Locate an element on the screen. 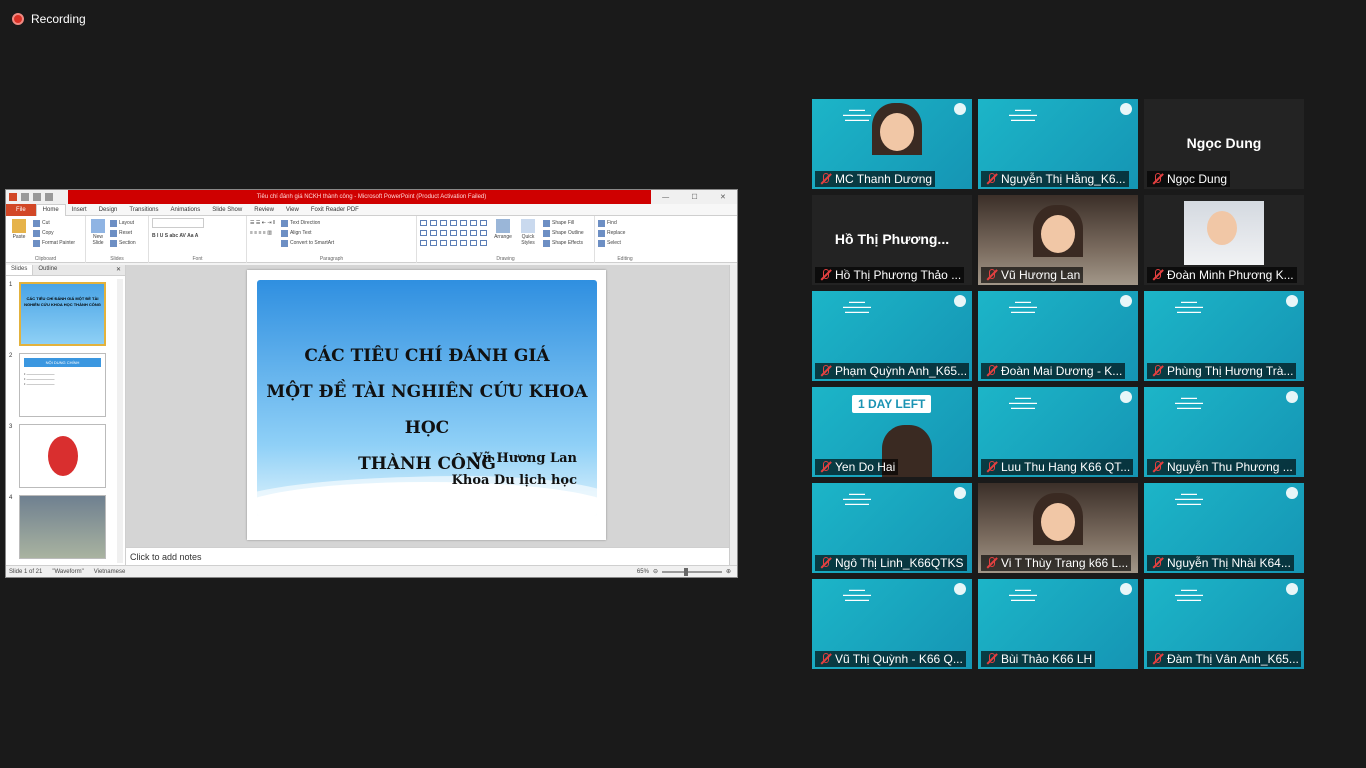 Image resolution: width=1366 pixels, height=768 pixels. participant-tile: ▬▬▬▬ ▬▬▬▬▬▬▬ ▬▬▬▬▬▬ MC Thanh Dương is located at coordinates (892, 144).